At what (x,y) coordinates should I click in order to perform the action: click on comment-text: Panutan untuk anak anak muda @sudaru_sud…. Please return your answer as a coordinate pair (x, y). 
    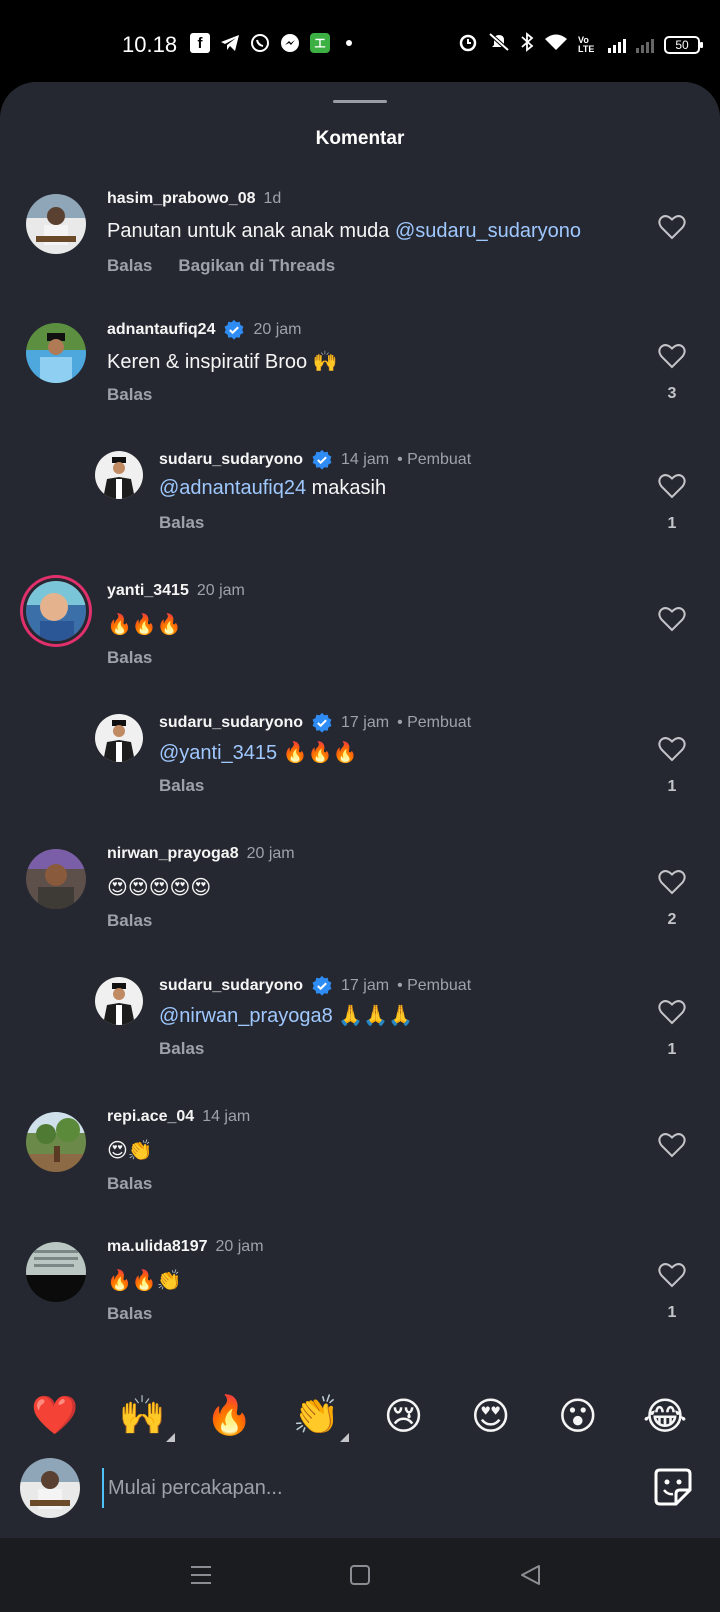
    Looking at the image, I should click on (344, 231).